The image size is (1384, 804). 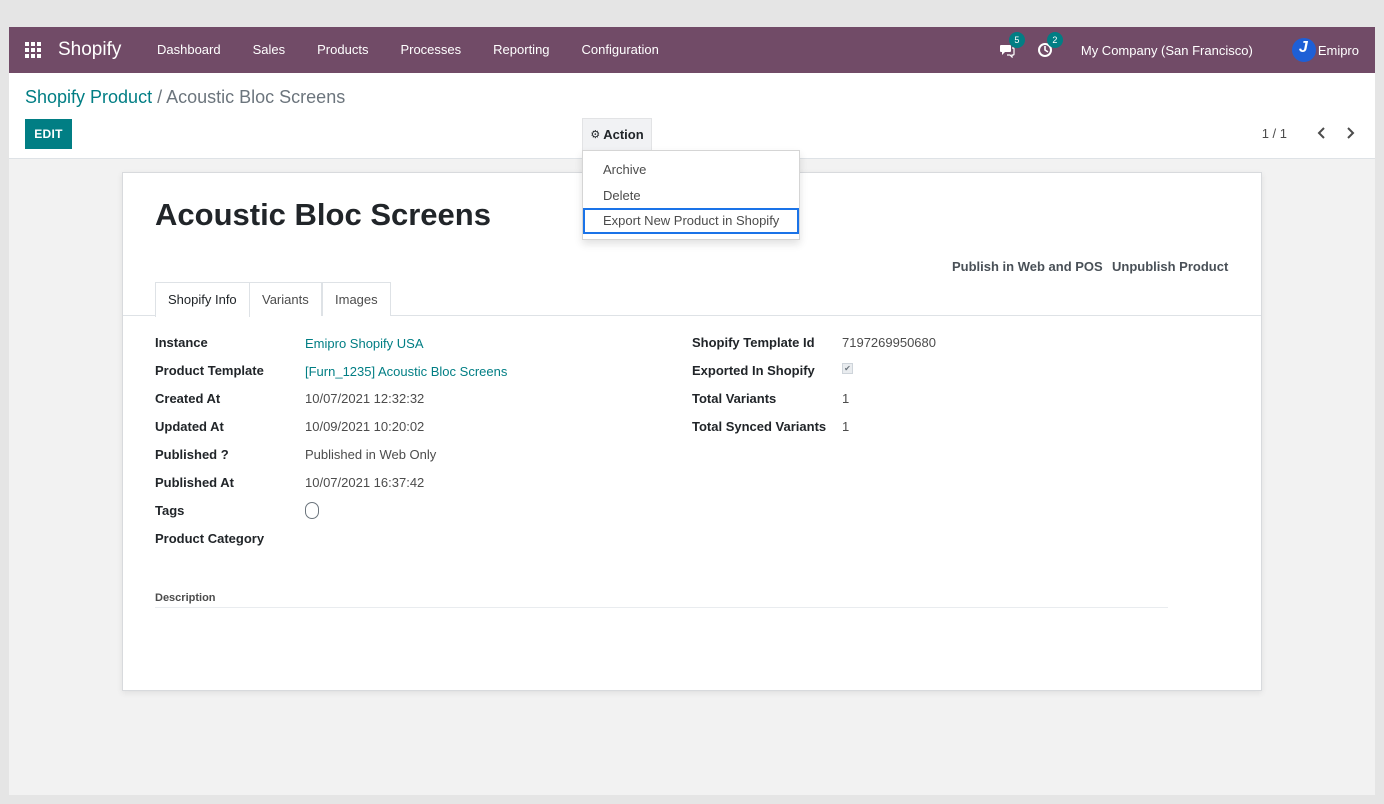 I want to click on description-field, so click(x=661, y=607).